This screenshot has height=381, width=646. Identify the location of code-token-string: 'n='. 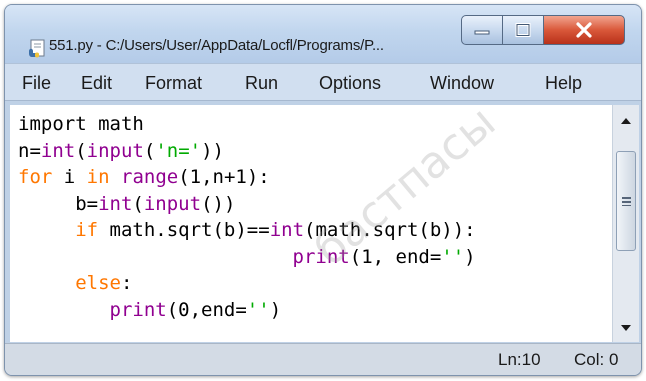
(178, 150).